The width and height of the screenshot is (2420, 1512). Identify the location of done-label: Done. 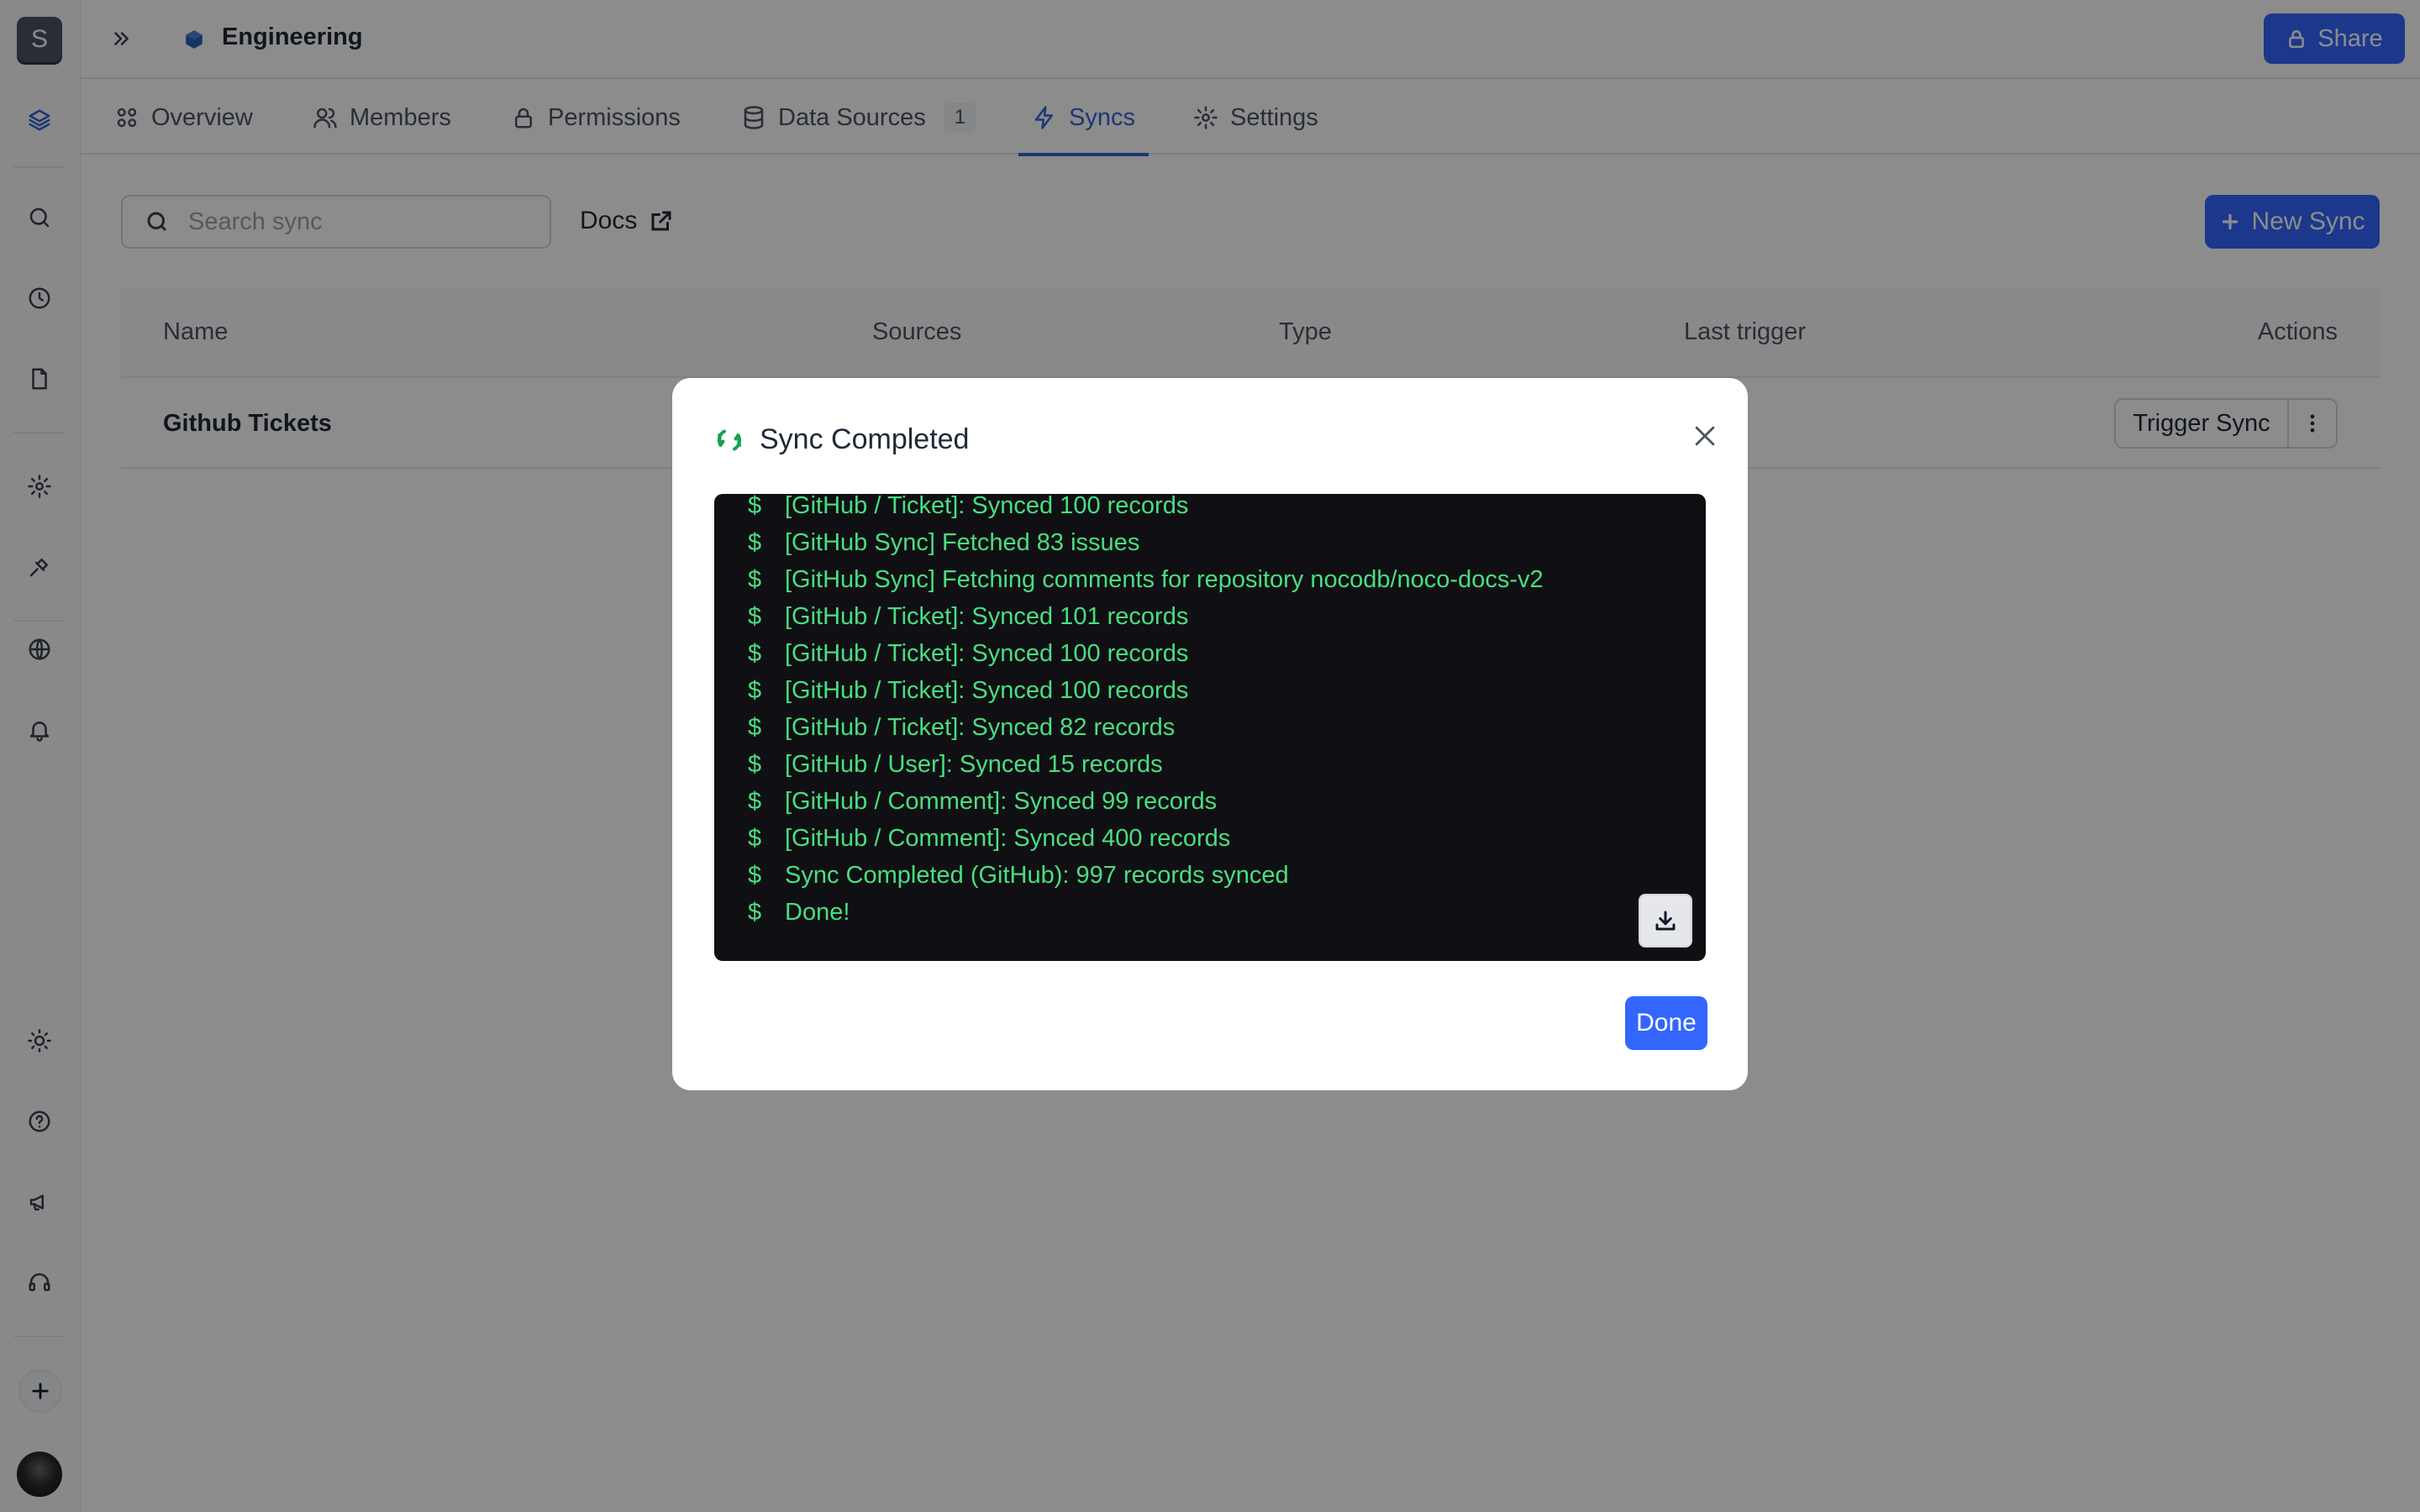
(1666, 1023).